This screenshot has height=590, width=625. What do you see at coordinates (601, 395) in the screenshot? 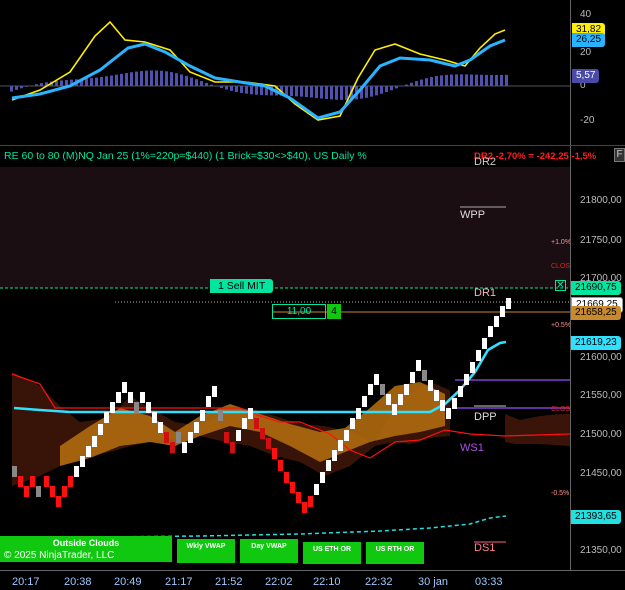
I see `price-tick: 21550,00` at bounding box center [601, 395].